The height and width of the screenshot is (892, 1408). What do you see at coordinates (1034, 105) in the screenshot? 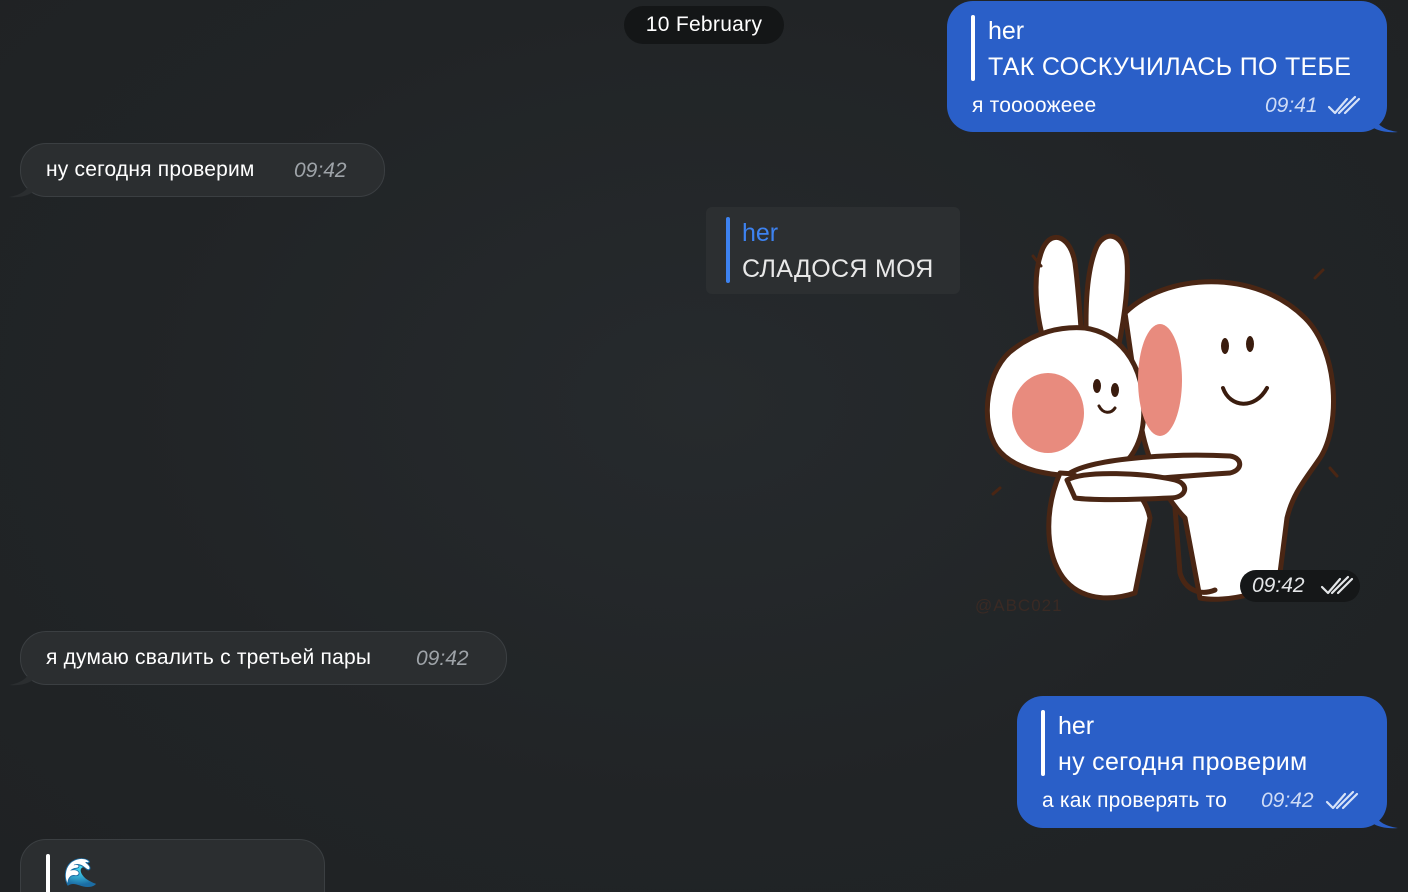
I see `message-text: я тоооожеее` at bounding box center [1034, 105].